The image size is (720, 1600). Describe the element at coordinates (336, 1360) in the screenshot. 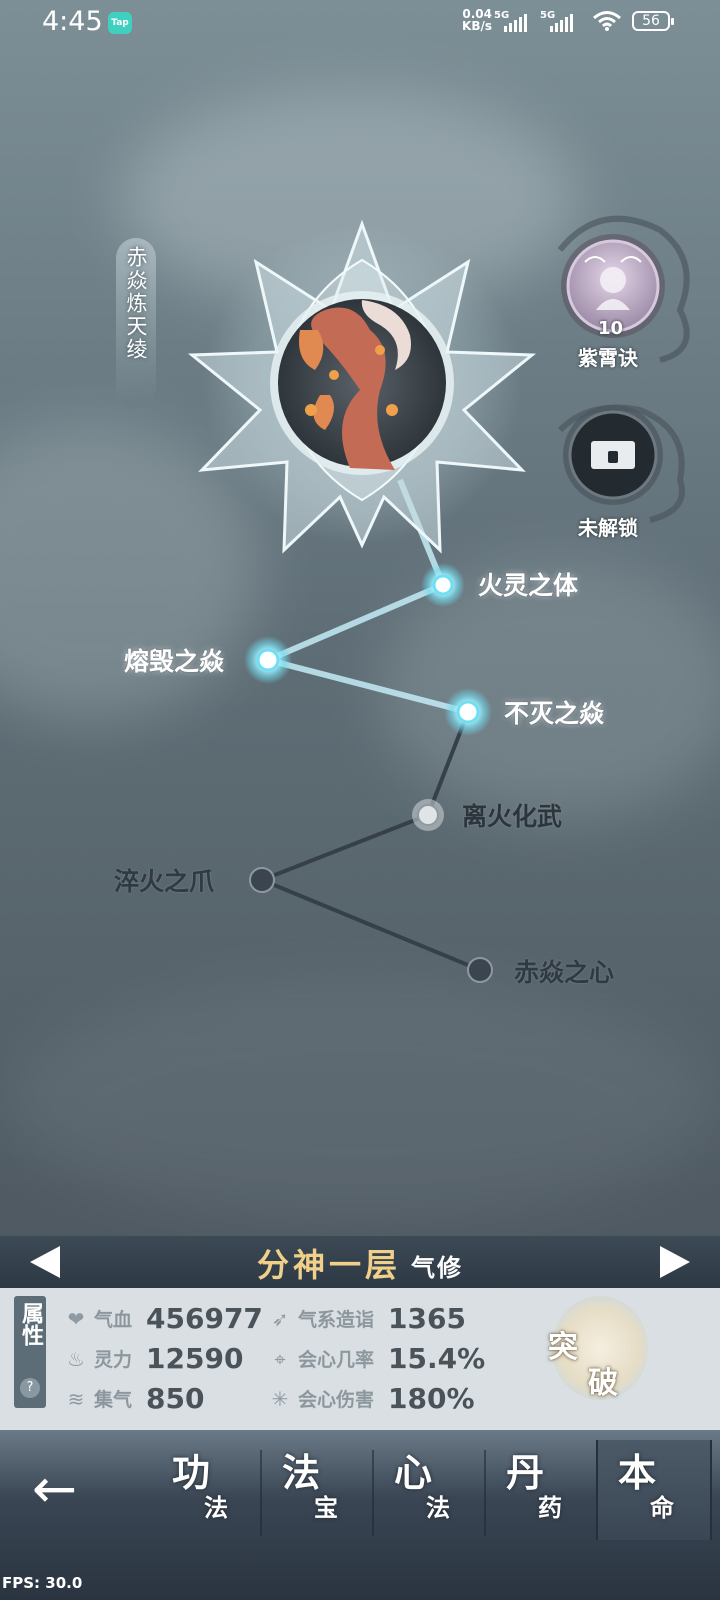

I see `stat-crit-label: 会心几率` at that location.